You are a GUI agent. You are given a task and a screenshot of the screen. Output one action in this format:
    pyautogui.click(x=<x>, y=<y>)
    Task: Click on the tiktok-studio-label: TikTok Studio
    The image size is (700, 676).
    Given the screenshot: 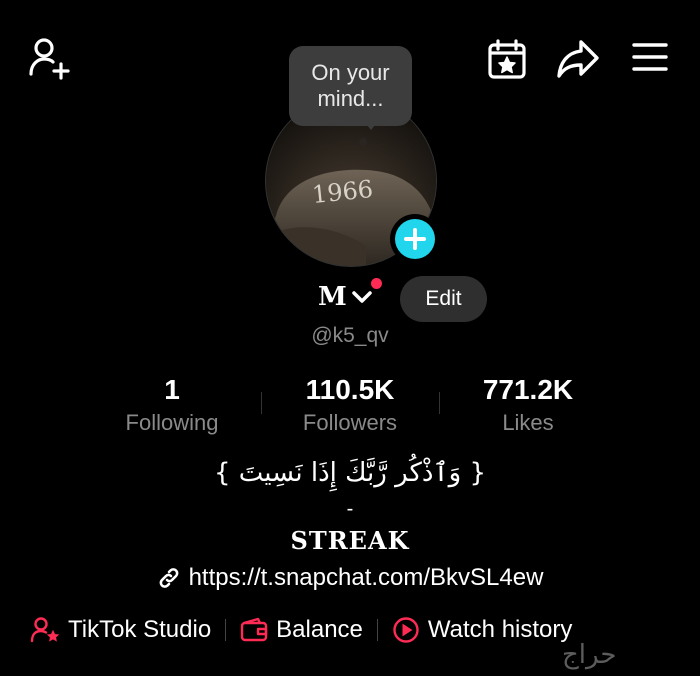 What is the action you would take?
    pyautogui.click(x=140, y=629)
    